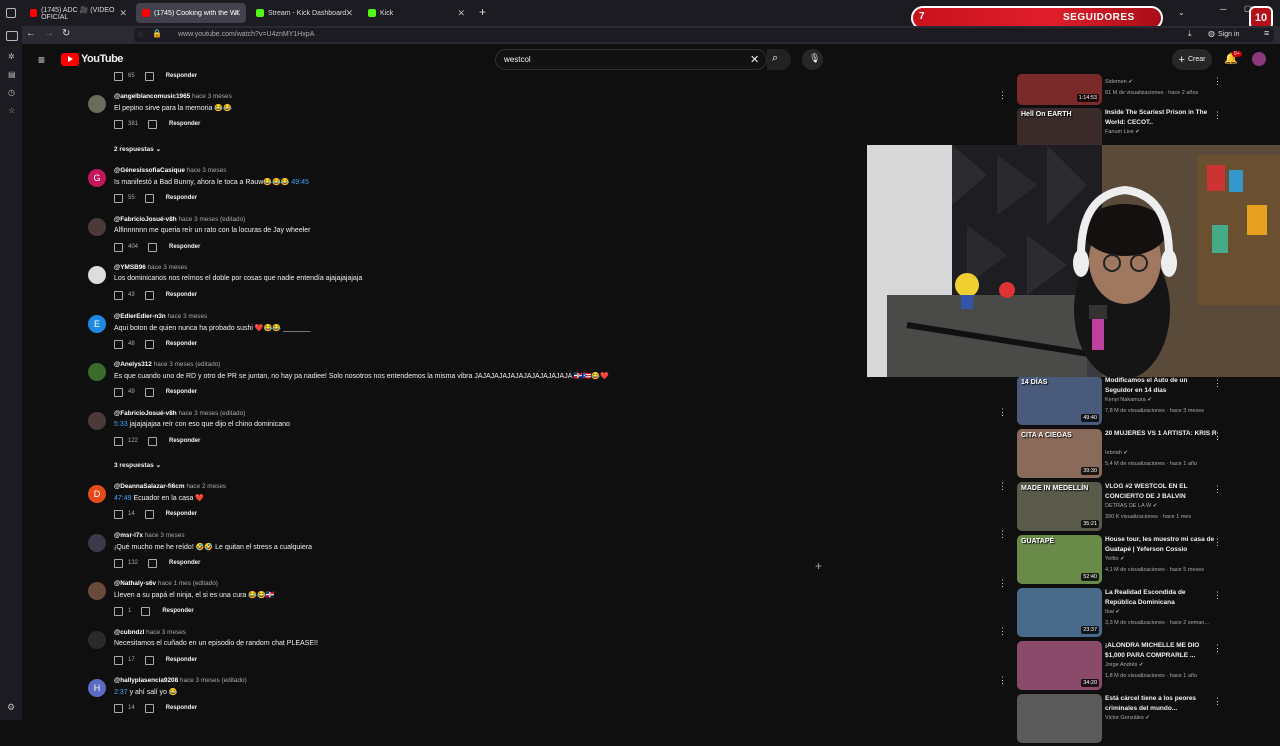  Describe the element at coordinates (206, 486) in the screenshot. I see `comment-time: hace 2 meses` at that location.